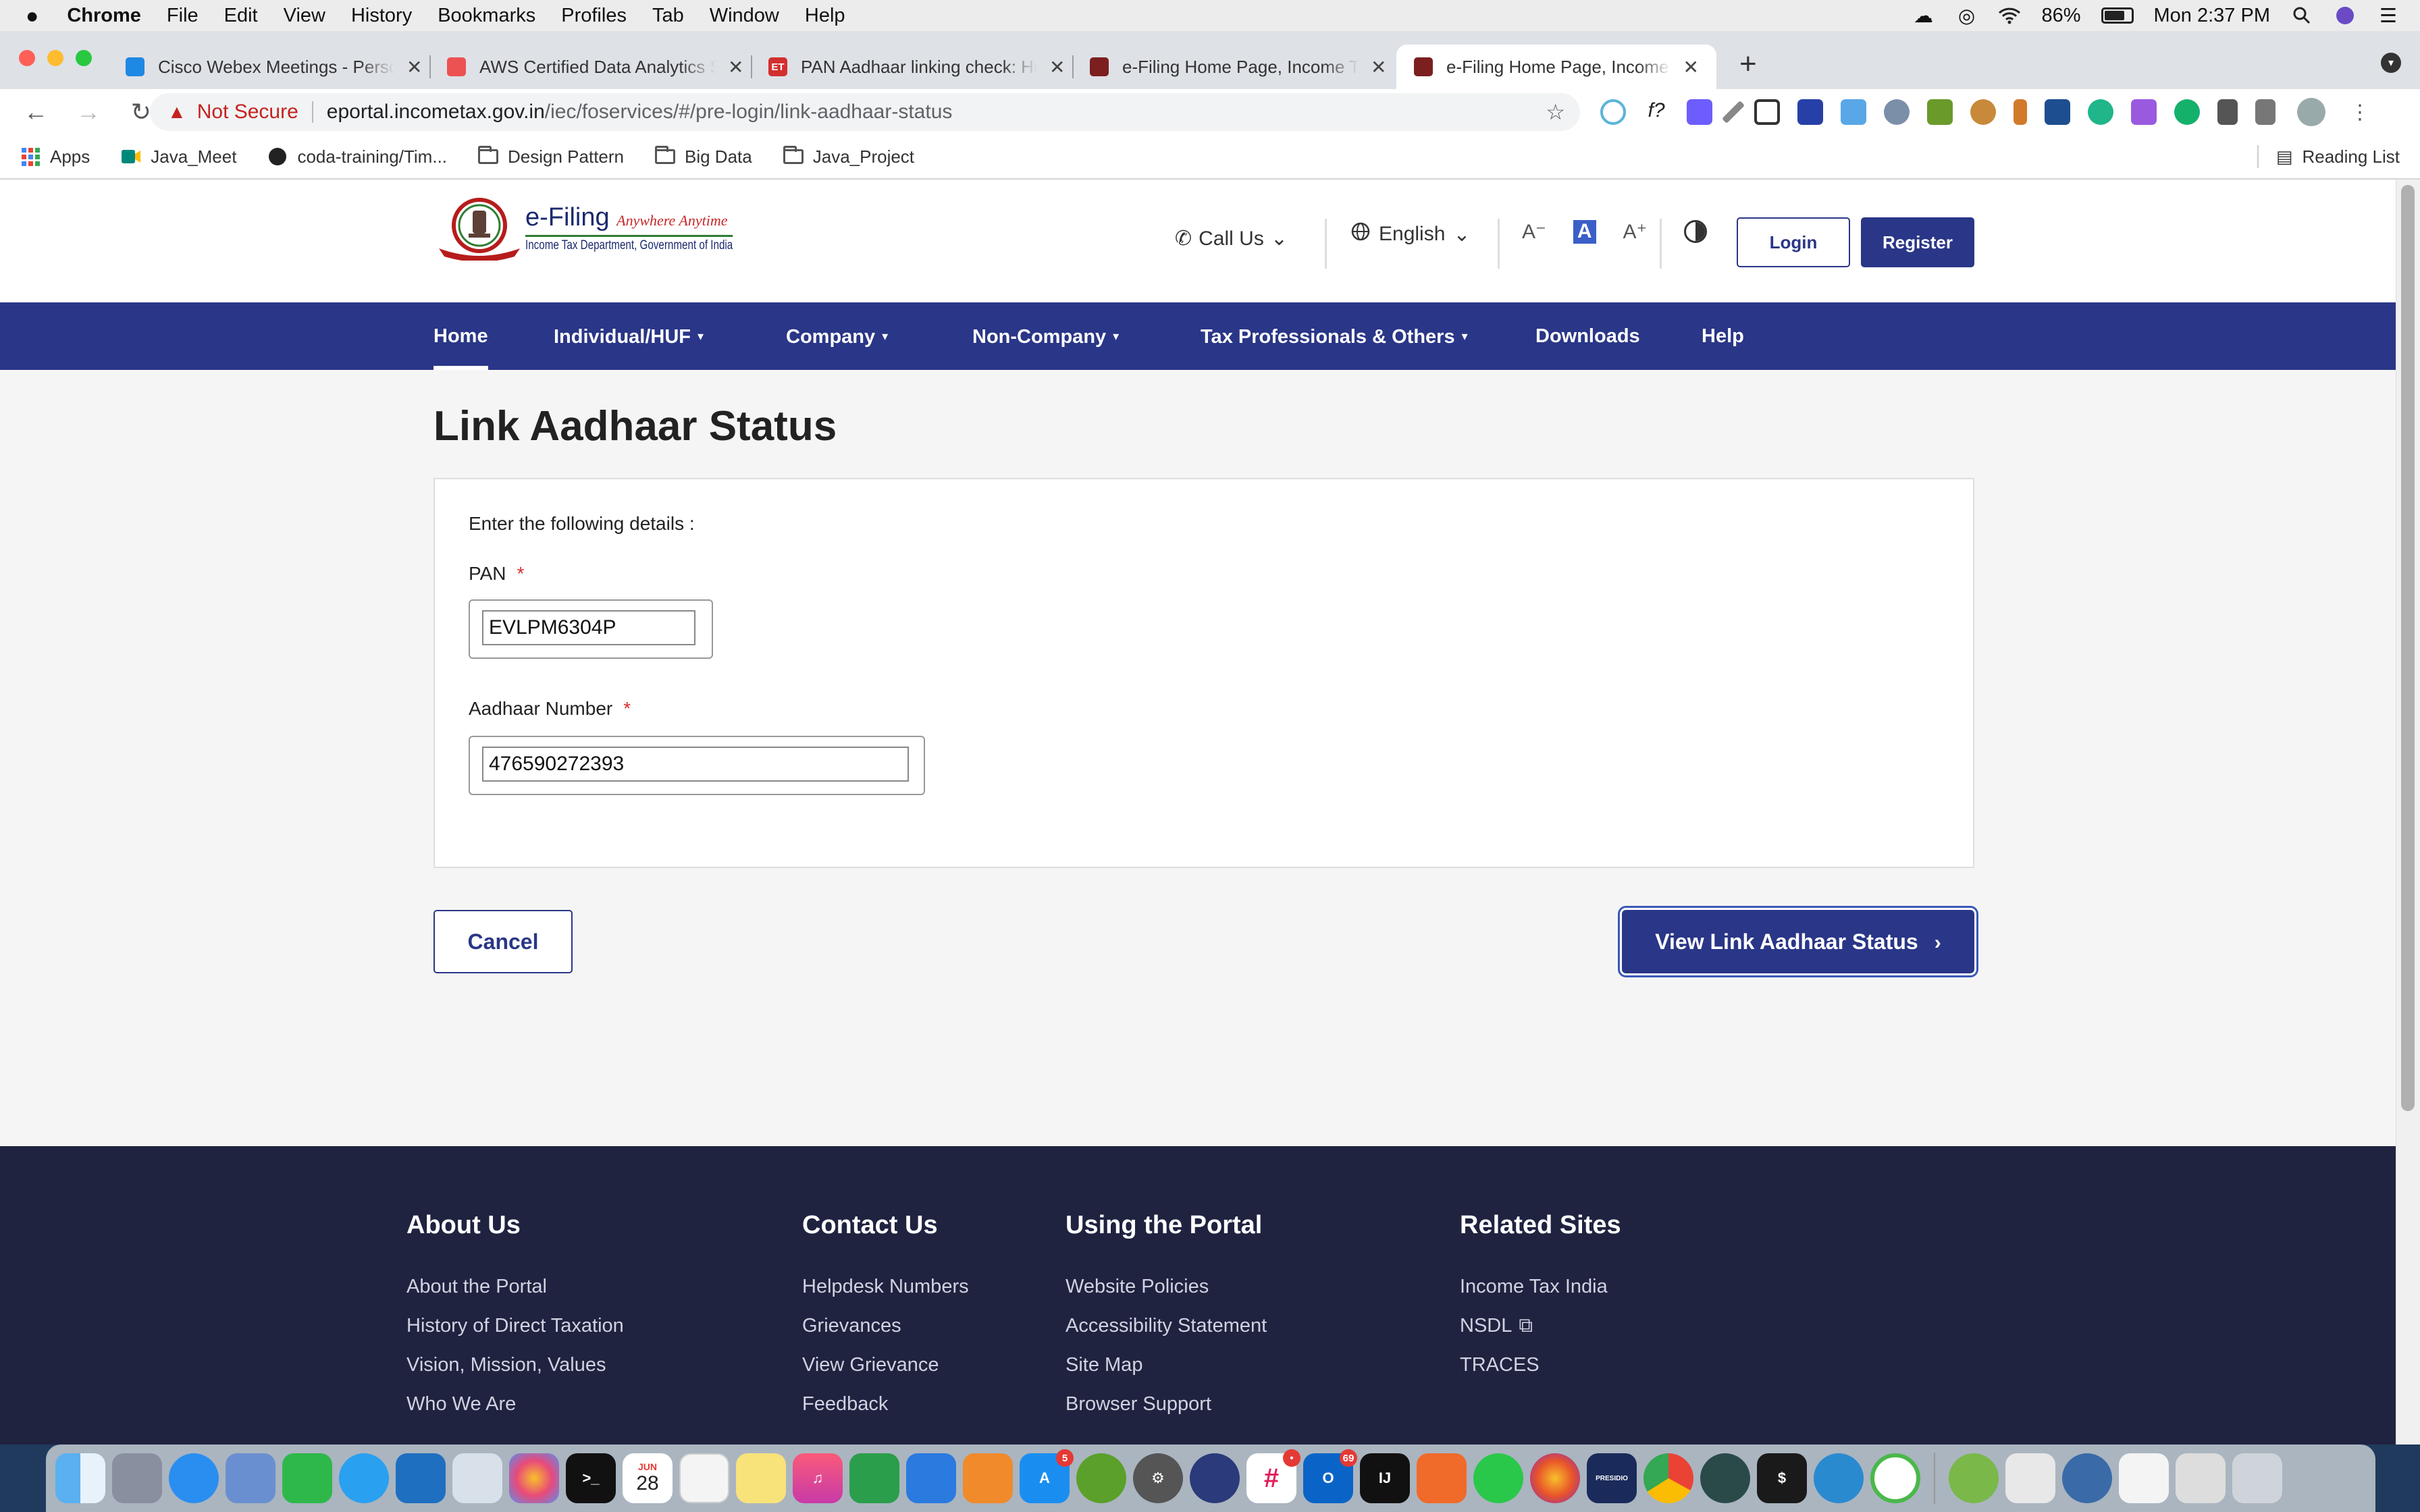 The height and width of the screenshot is (1512, 2420). What do you see at coordinates (1723, 336) in the screenshot?
I see `nav-help: Help` at bounding box center [1723, 336].